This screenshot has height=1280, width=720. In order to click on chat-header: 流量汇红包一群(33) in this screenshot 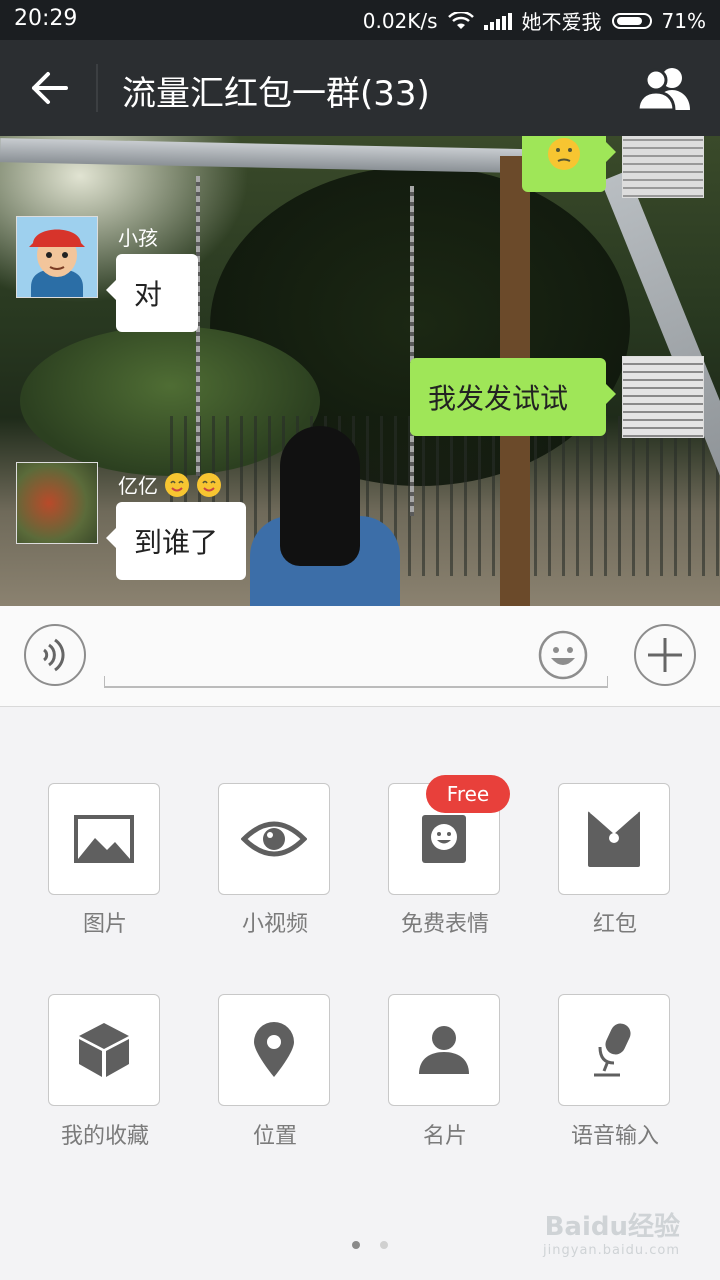, I will do `click(360, 88)`.